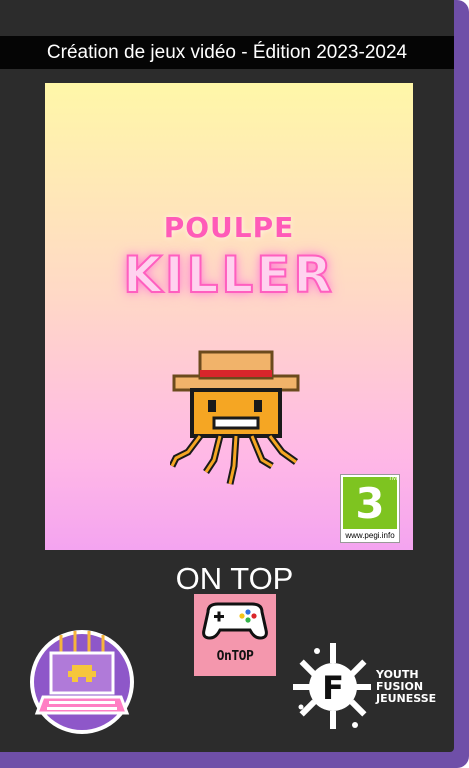 This screenshot has height=768, width=469. What do you see at coordinates (235, 621) in the screenshot?
I see `gamepad-icon` at bounding box center [235, 621].